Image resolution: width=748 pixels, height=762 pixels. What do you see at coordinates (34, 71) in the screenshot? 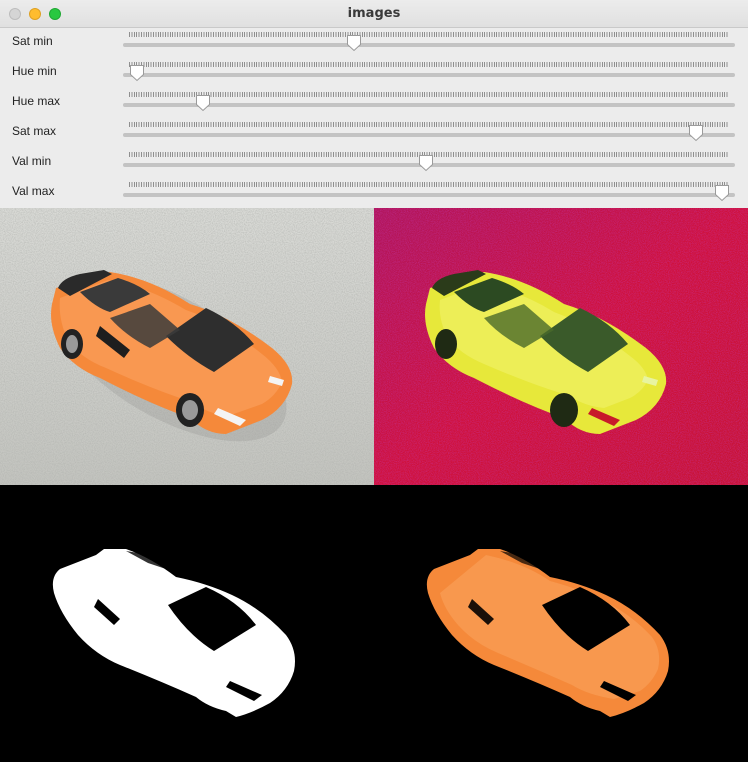
I see `slider-label: Hue min` at bounding box center [34, 71].